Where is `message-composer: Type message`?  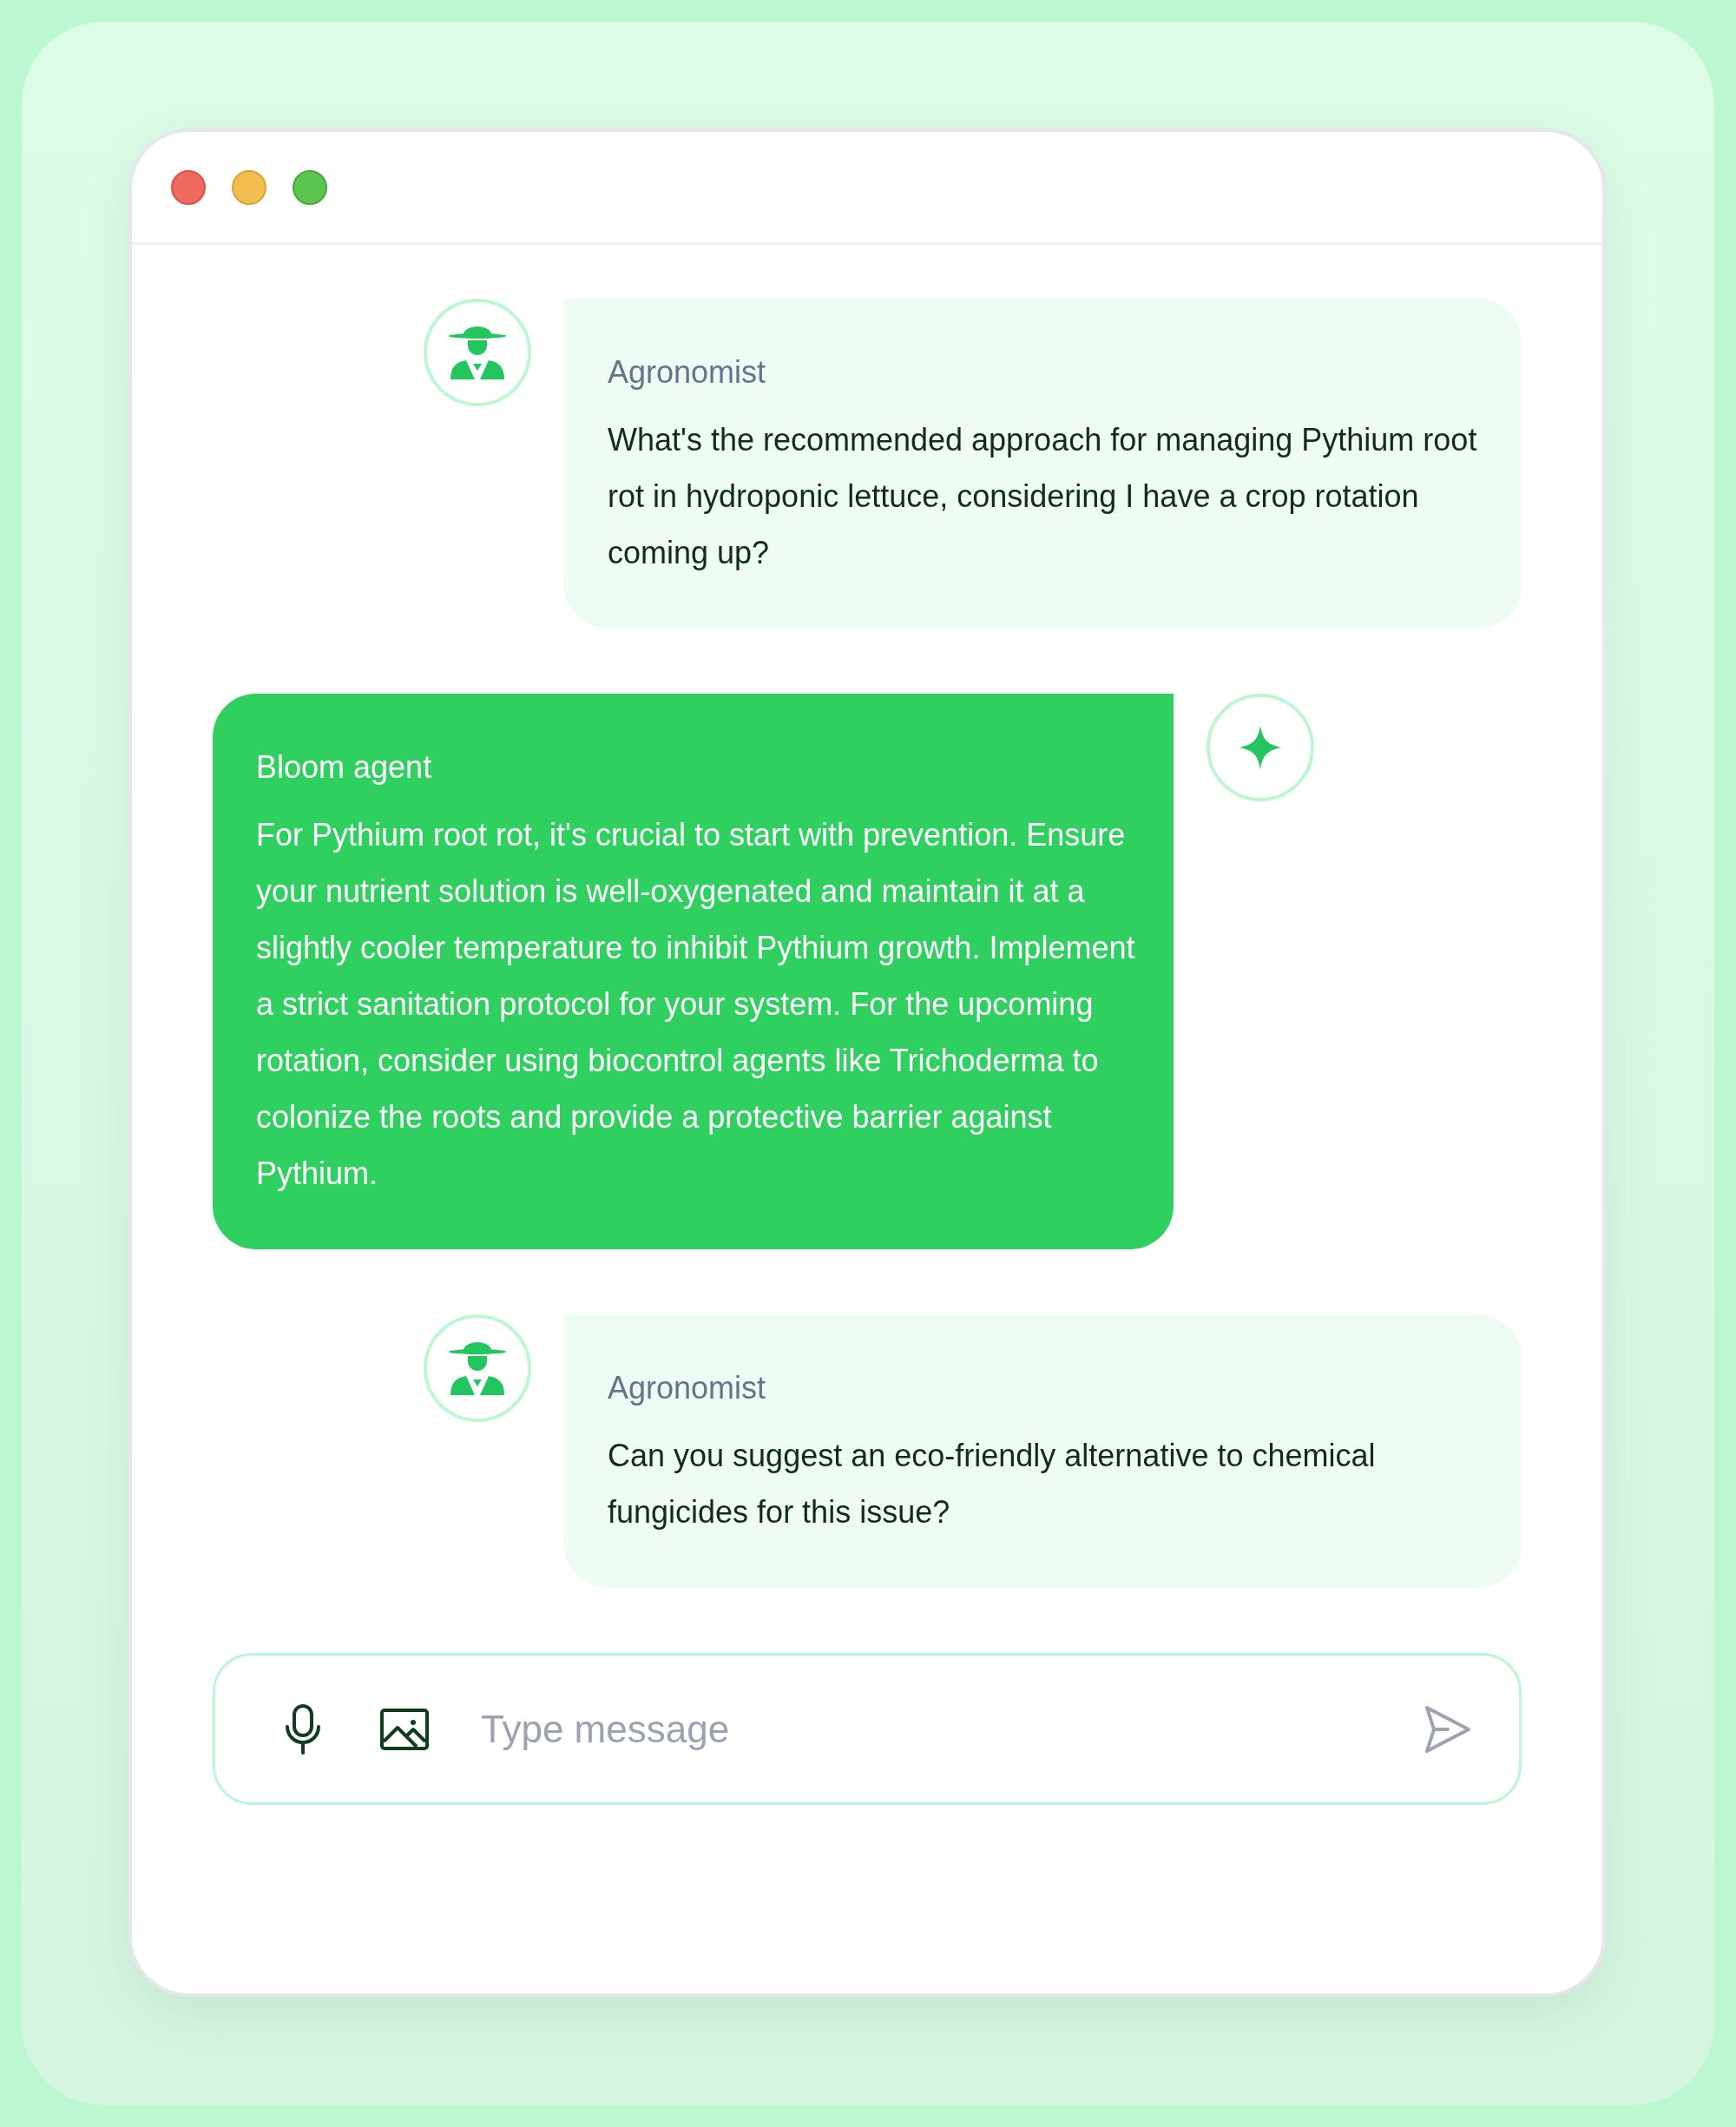 message-composer: Type message is located at coordinates (867, 1729).